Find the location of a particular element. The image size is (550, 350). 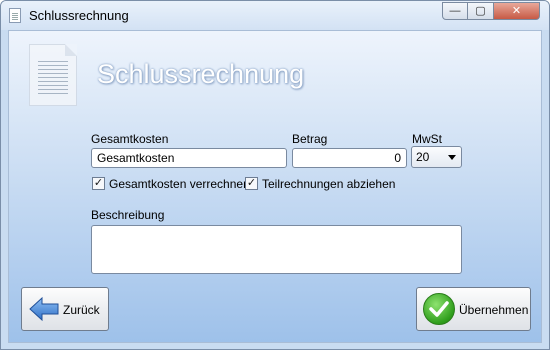

verrechnen-checkbox-row: ✓ Gesamtkosten verrechnen is located at coordinates (171, 184).